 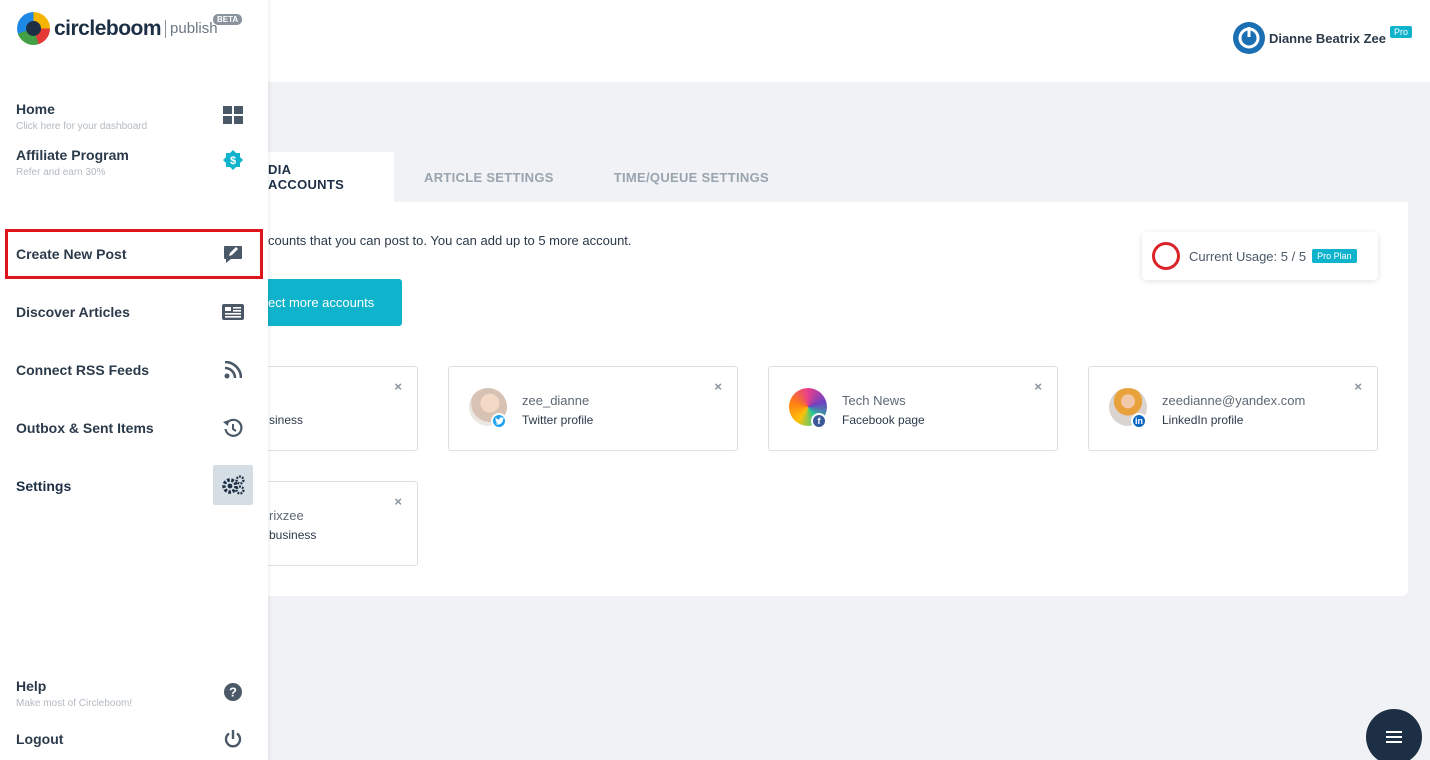 What do you see at coordinates (134, 118) in the screenshot?
I see `sidebar-item-home: Home Click here for your dashboard` at bounding box center [134, 118].